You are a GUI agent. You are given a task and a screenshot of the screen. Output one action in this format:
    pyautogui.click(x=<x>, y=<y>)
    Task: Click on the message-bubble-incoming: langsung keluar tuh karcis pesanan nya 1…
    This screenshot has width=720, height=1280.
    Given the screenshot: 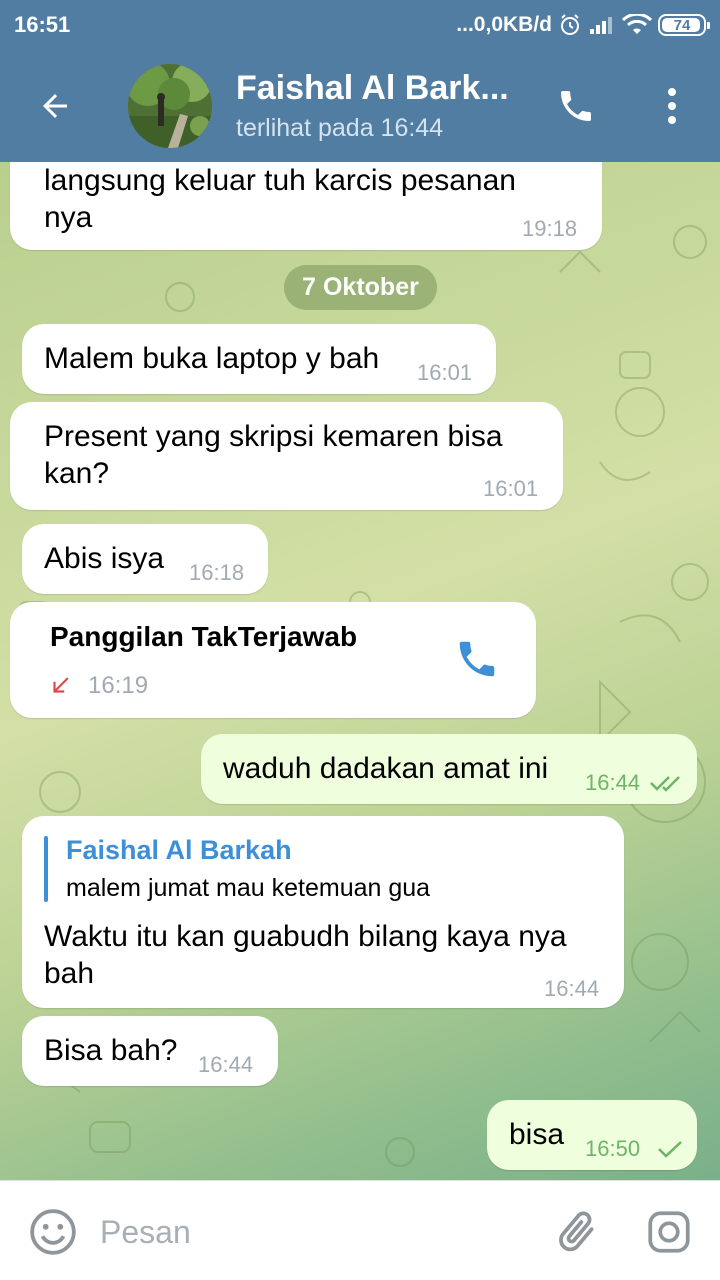 What is the action you would take?
    pyautogui.click(x=306, y=206)
    